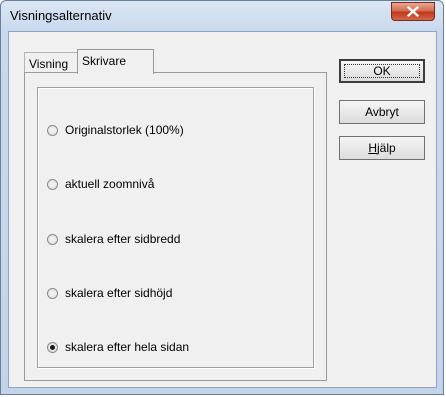 The height and width of the screenshot is (397, 446). Describe the element at coordinates (127, 347) in the screenshot. I see `option-label: skalera efter hela sidan` at that location.